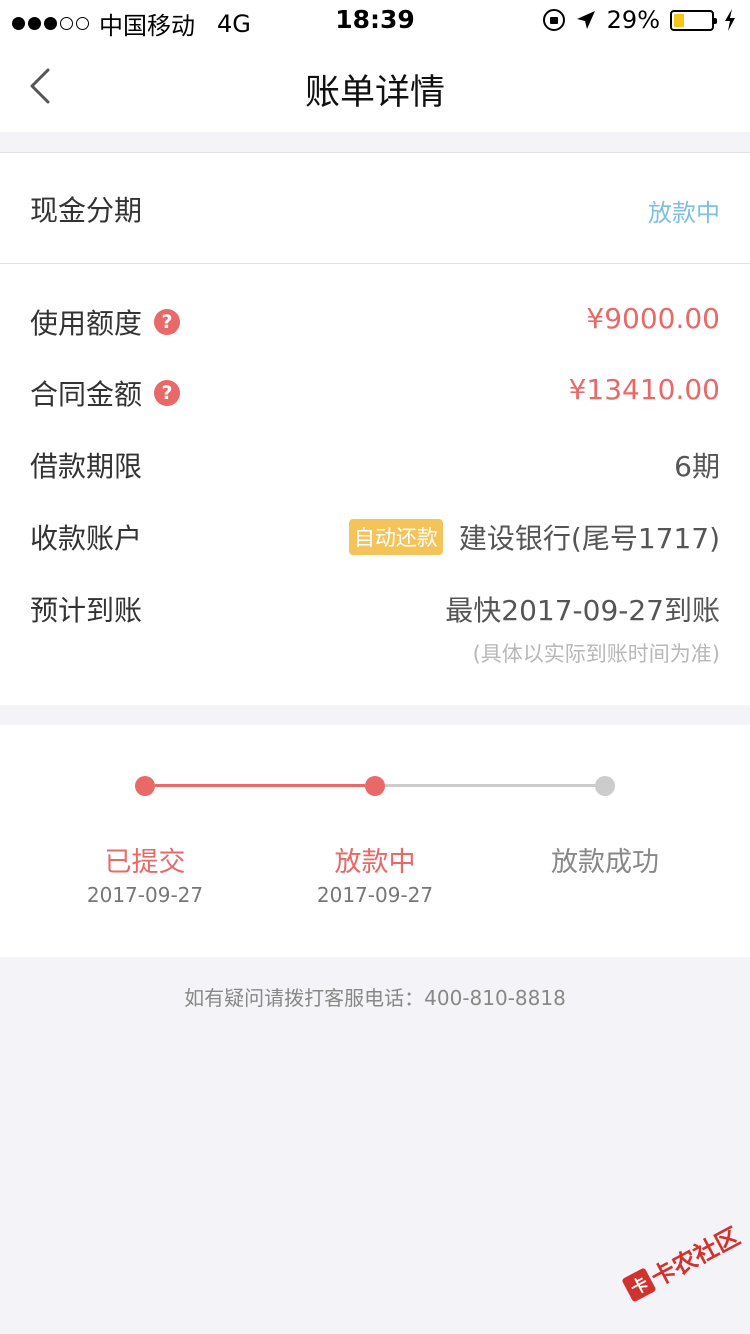 The image size is (750, 1334). Describe the element at coordinates (375, 398) in the screenshot. I see `detail-row-contract: 合同金额 ? ¥13410.00` at that location.